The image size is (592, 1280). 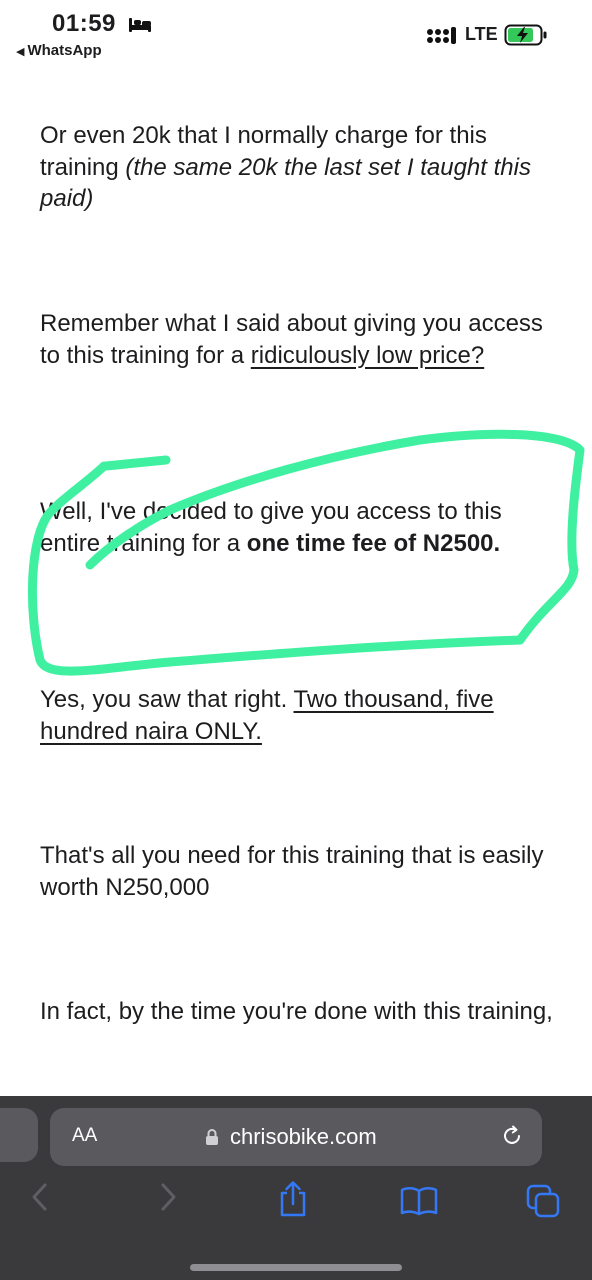 What do you see at coordinates (167, 699) in the screenshot?
I see `paragraph-text: Yes, you saw that right.` at bounding box center [167, 699].